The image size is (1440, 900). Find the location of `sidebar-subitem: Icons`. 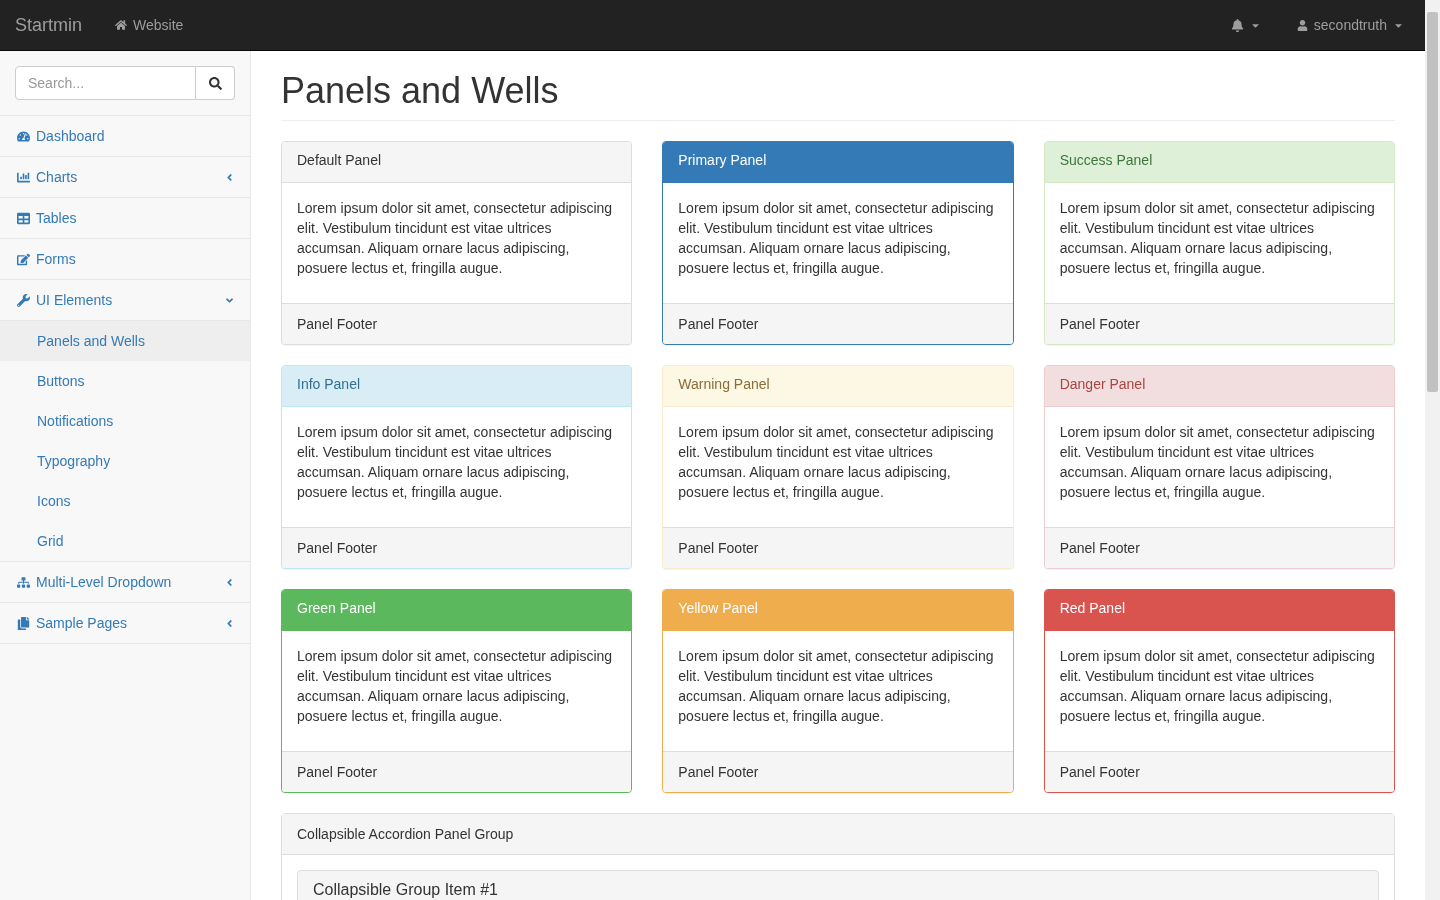

sidebar-subitem: Icons is located at coordinates (125, 501).